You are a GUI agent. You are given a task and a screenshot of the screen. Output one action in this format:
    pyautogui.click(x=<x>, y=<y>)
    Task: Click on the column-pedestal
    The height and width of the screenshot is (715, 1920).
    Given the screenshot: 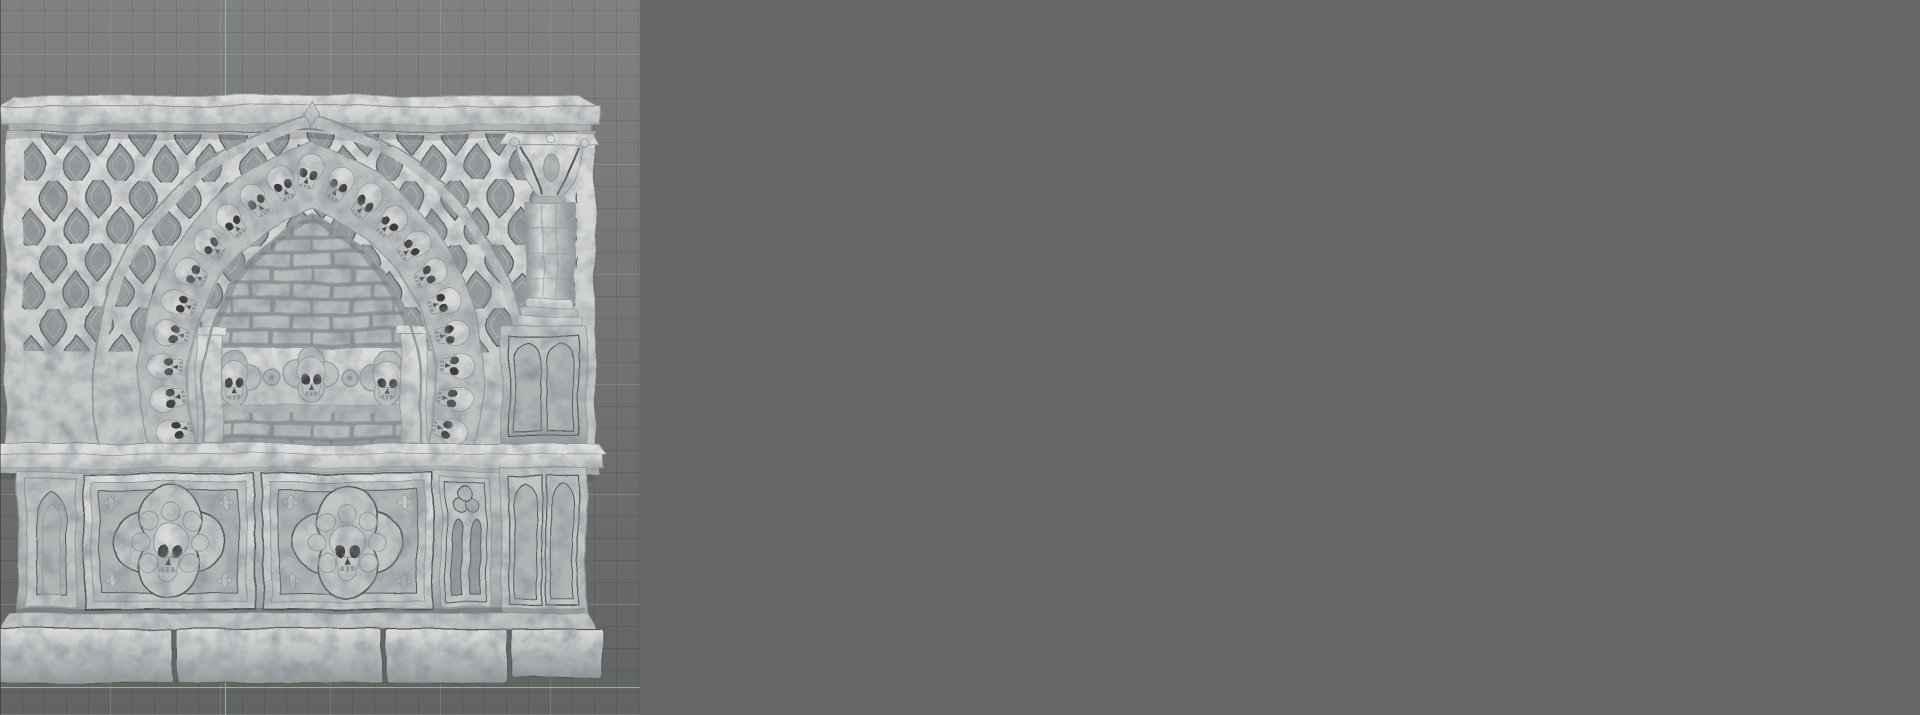 What is the action you would take?
    pyautogui.click(x=544, y=385)
    